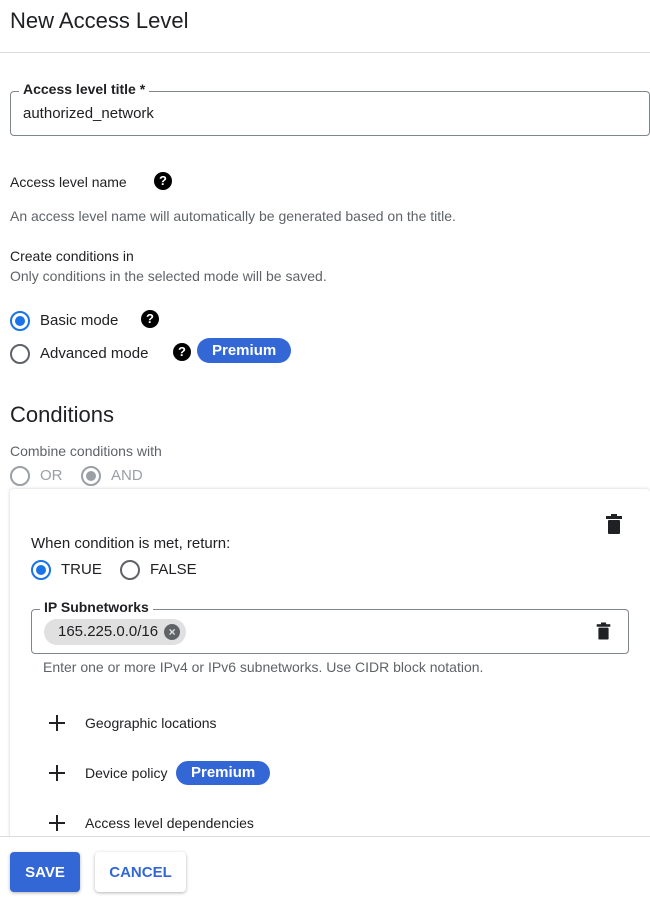  What do you see at coordinates (68, 182) in the screenshot?
I see `access-level-name-label: Access level name` at bounding box center [68, 182].